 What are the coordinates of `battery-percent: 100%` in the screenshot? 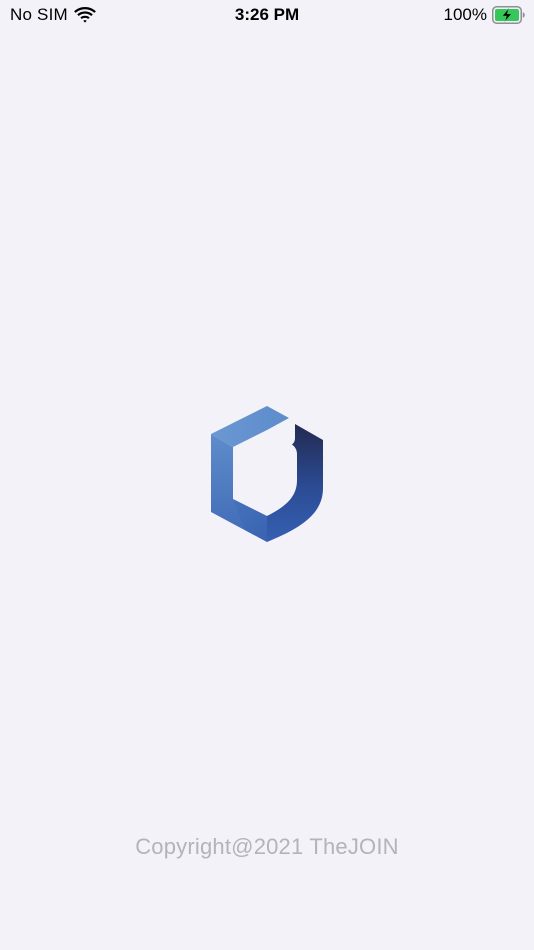 It's located at (465, 14).